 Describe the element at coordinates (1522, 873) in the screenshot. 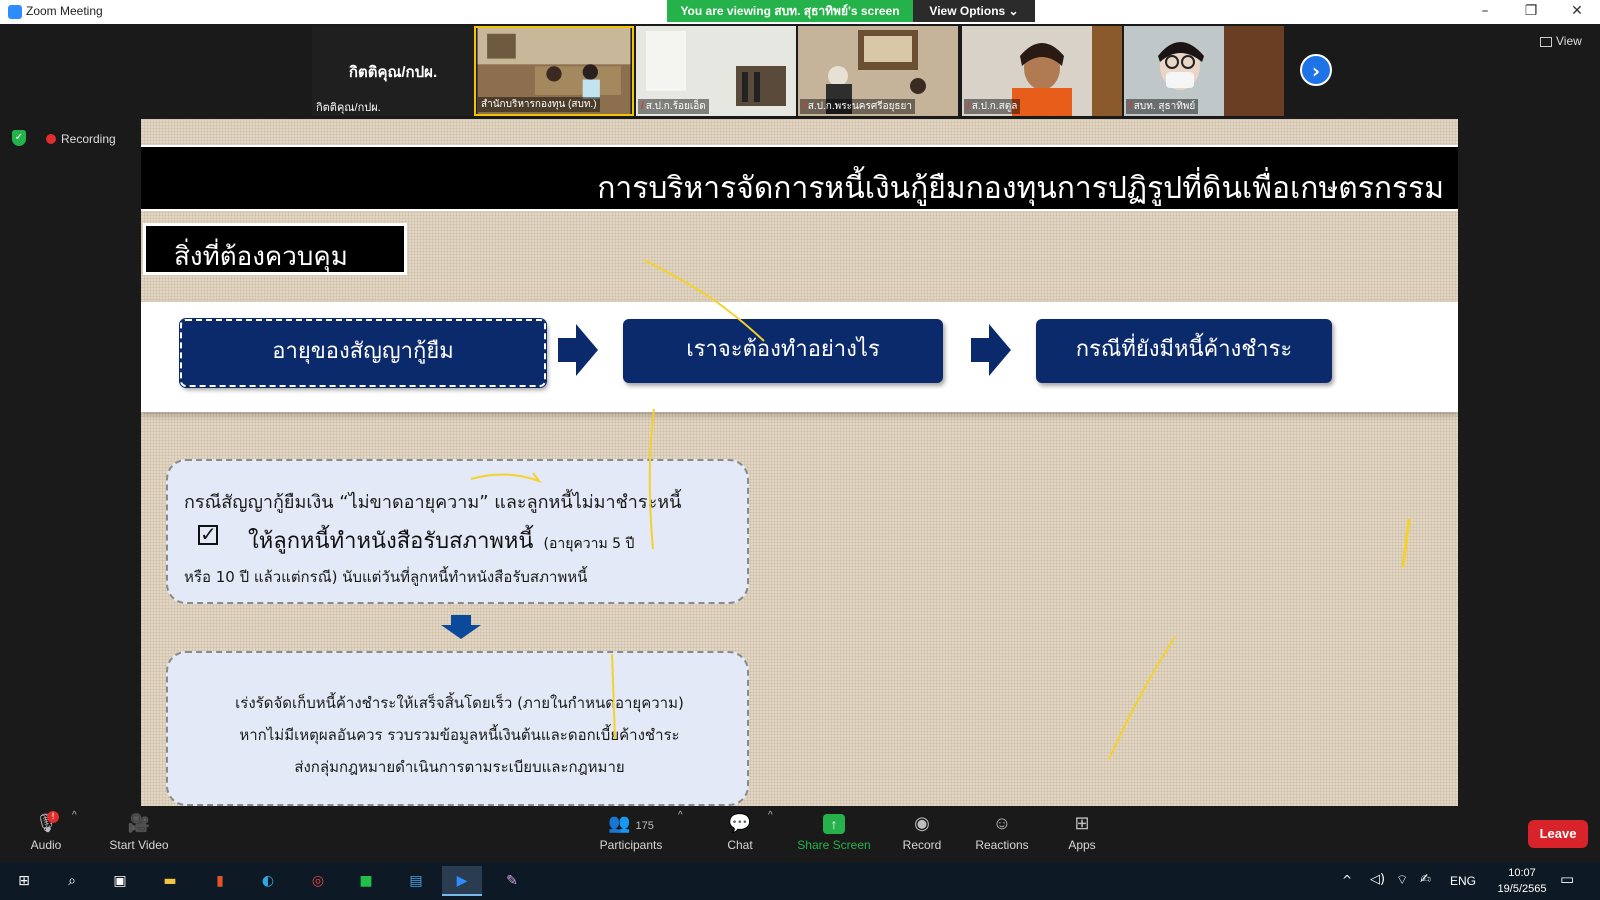

I see `clock-time: 10:07` at that location.